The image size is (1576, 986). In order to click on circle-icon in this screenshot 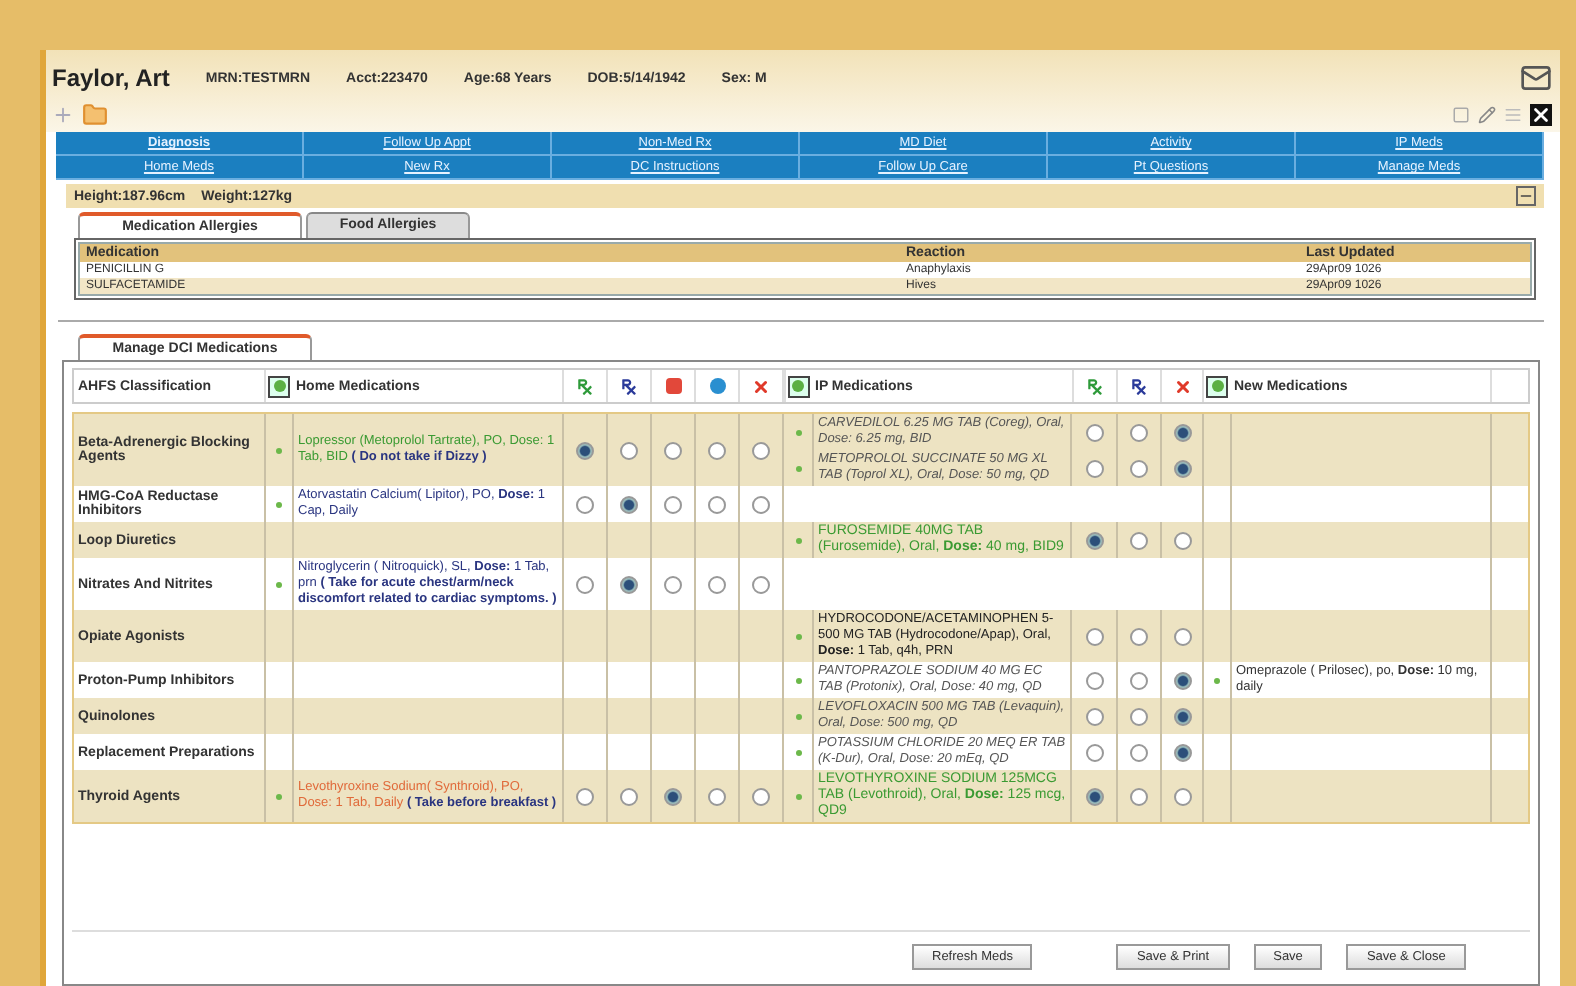, I will do `click(717, 386)`.